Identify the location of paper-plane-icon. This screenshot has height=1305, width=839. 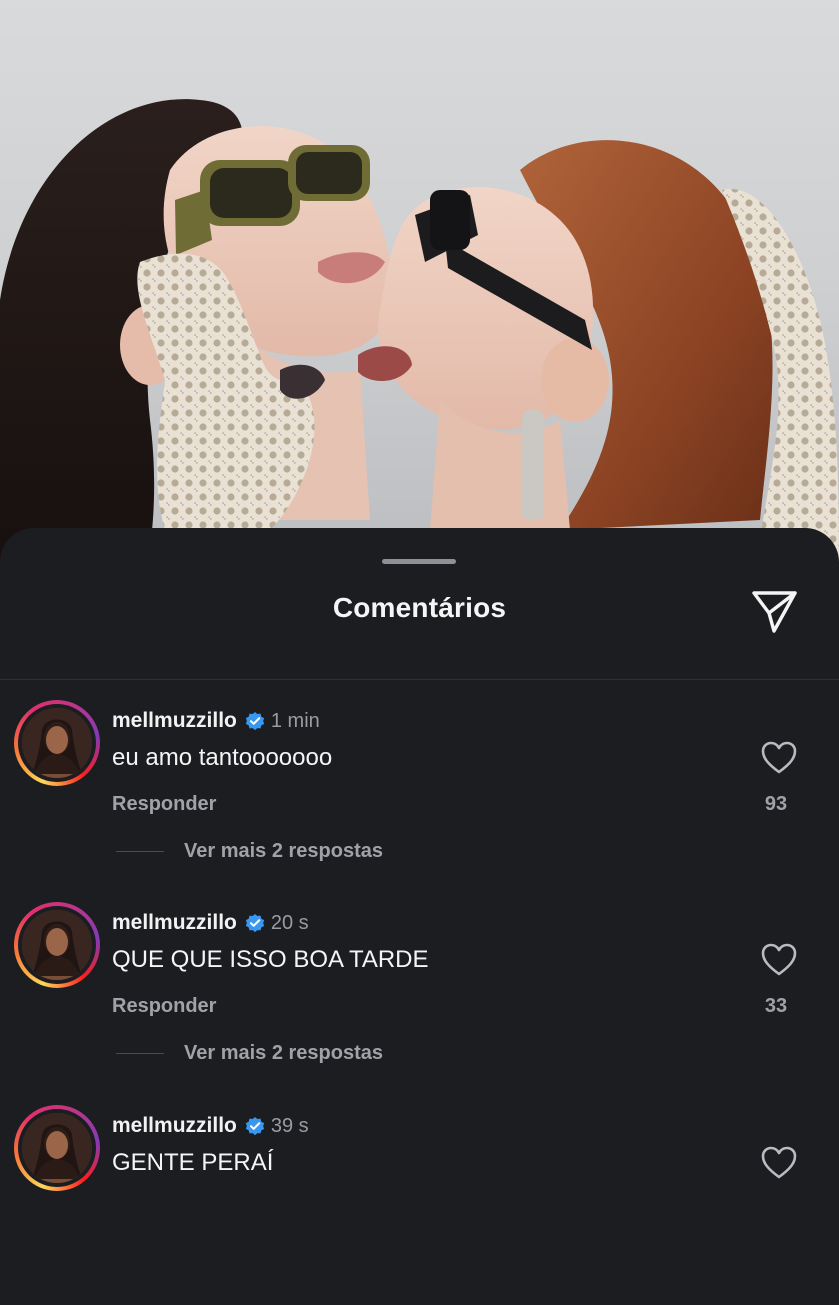
(774, 612).